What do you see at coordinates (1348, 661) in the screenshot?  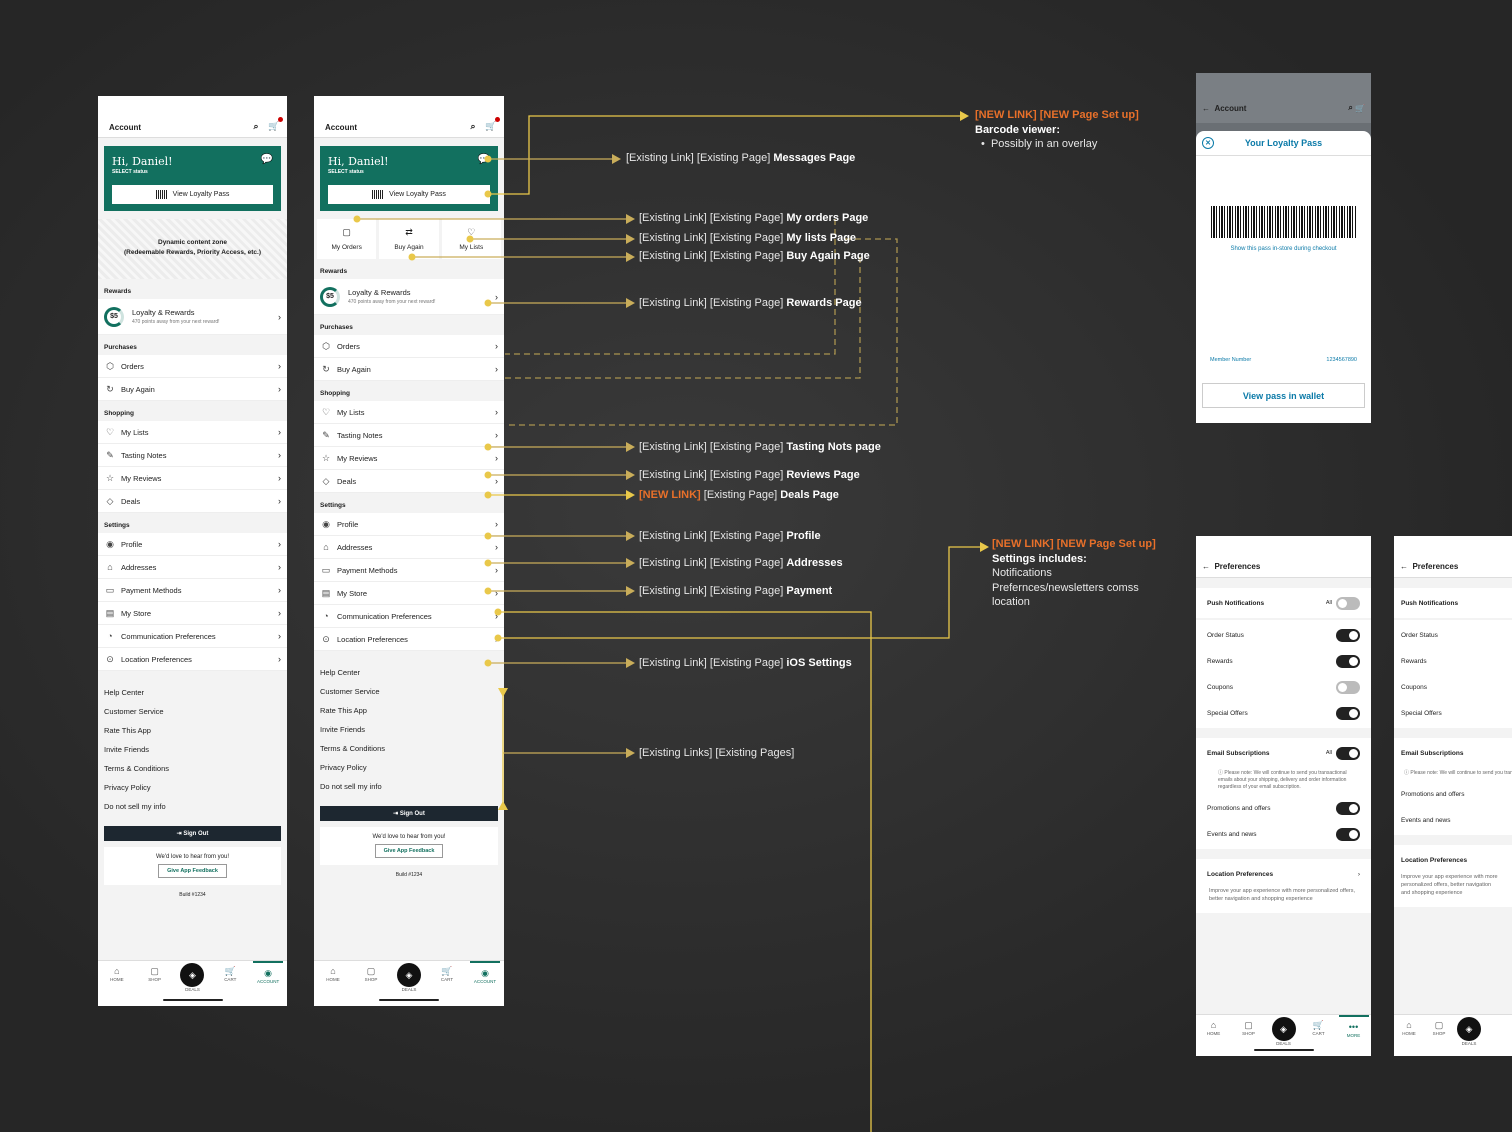 I see `rewards-toggle` at bounding box center [1348, 661].